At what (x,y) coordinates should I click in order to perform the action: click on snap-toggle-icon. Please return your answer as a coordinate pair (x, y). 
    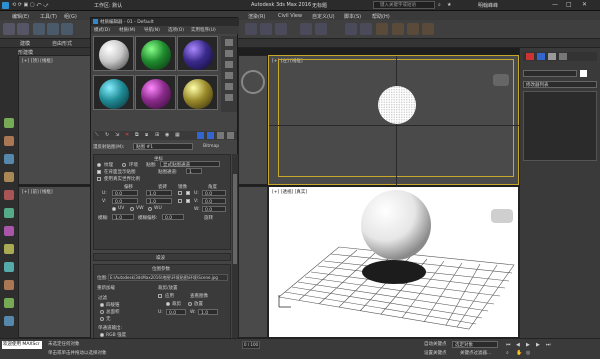
    Looking at the image, I should click on (251, 29).